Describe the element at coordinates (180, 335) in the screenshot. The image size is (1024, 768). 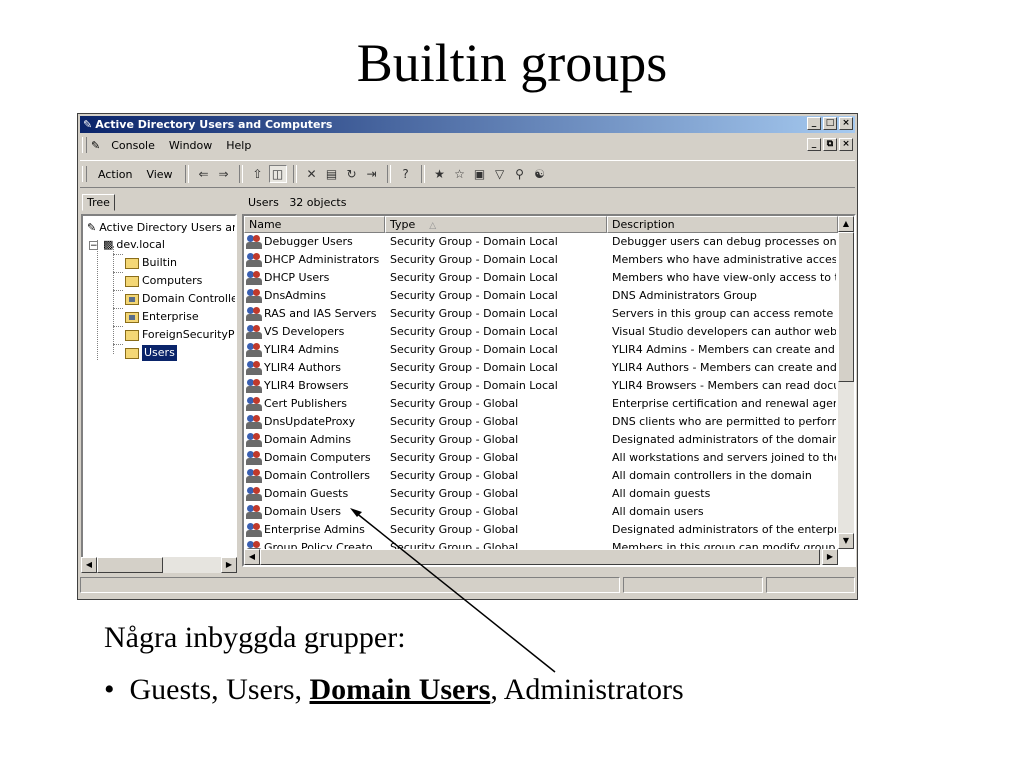
I see `tree-item-foreign-security-principals: ForeignSecurityPrincipals` at that location.